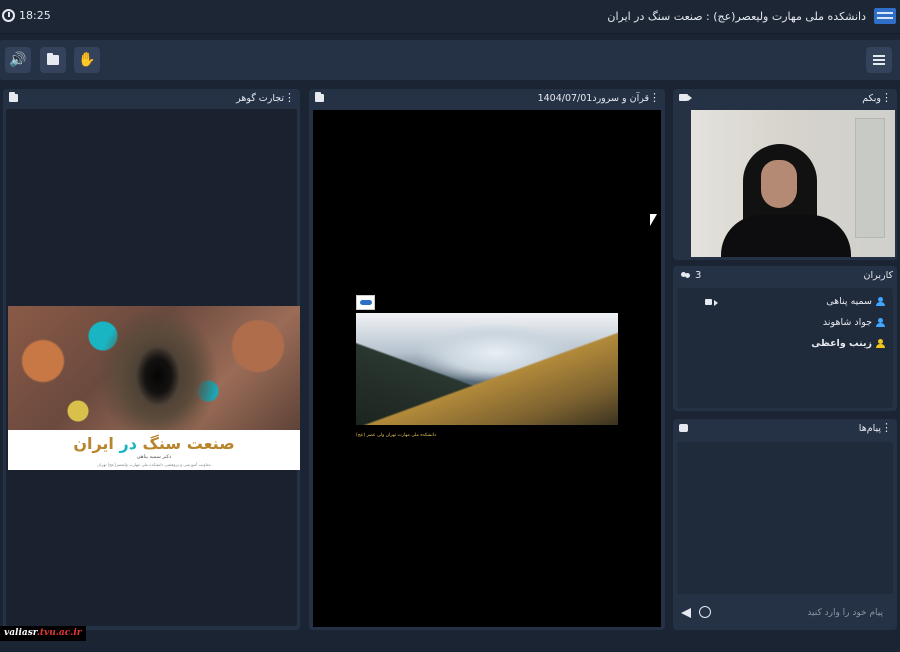 The height and width of the screenshot is (652, 900). I want to click on audio-button: 🔊, so click(18, 60).